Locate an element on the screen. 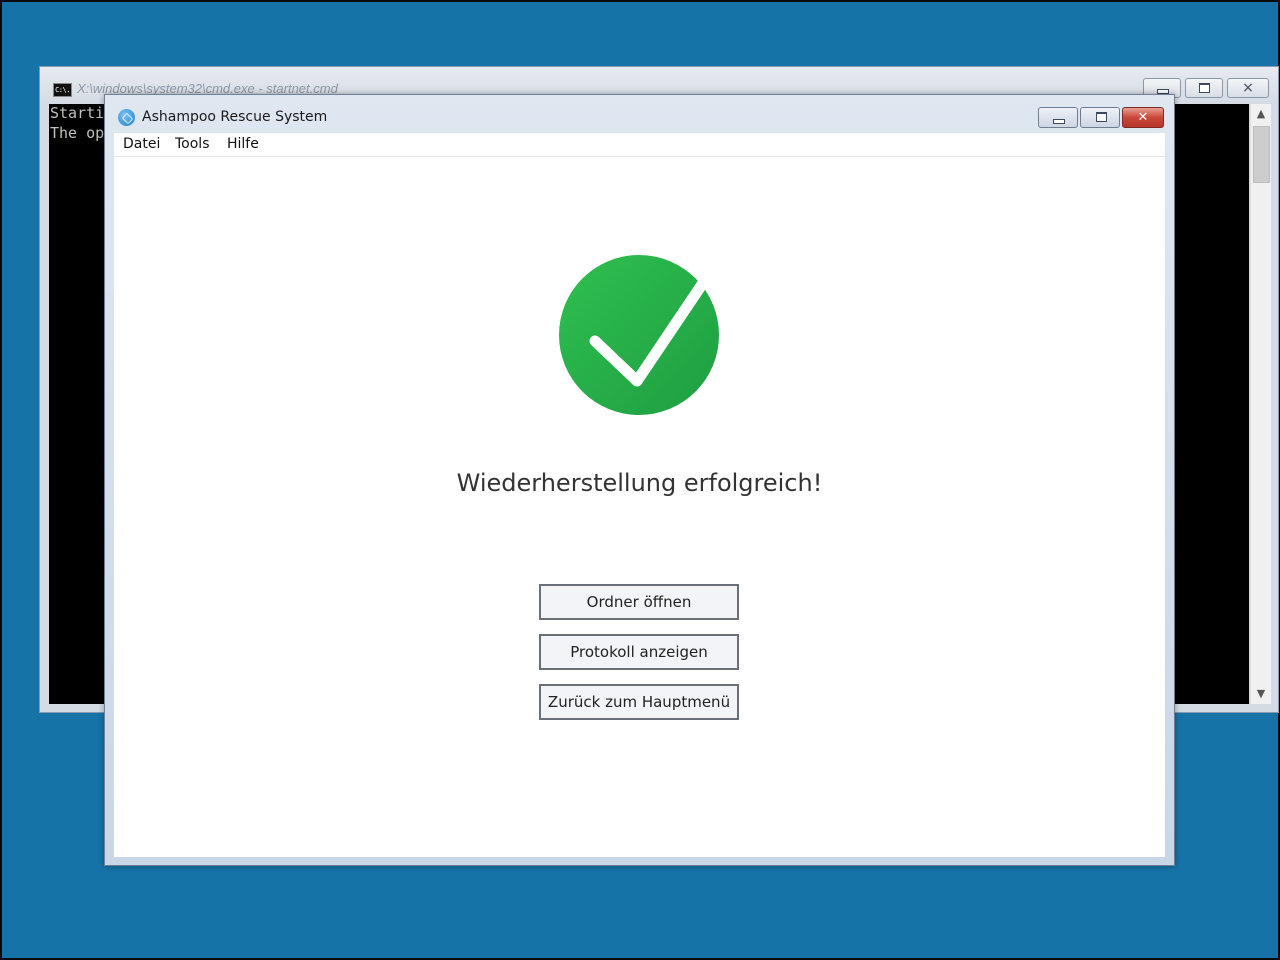 This screenshot has height=960, width=1280. cmd-maximize-button is located at coordinates (1204, 88).